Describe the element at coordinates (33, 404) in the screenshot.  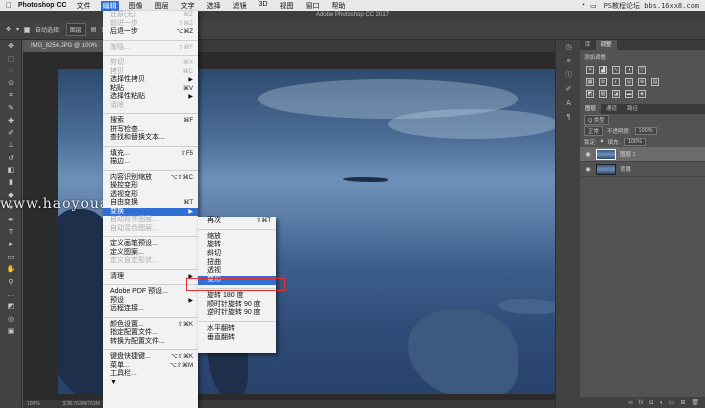
I see `zoom-readout: 100%` at that location.